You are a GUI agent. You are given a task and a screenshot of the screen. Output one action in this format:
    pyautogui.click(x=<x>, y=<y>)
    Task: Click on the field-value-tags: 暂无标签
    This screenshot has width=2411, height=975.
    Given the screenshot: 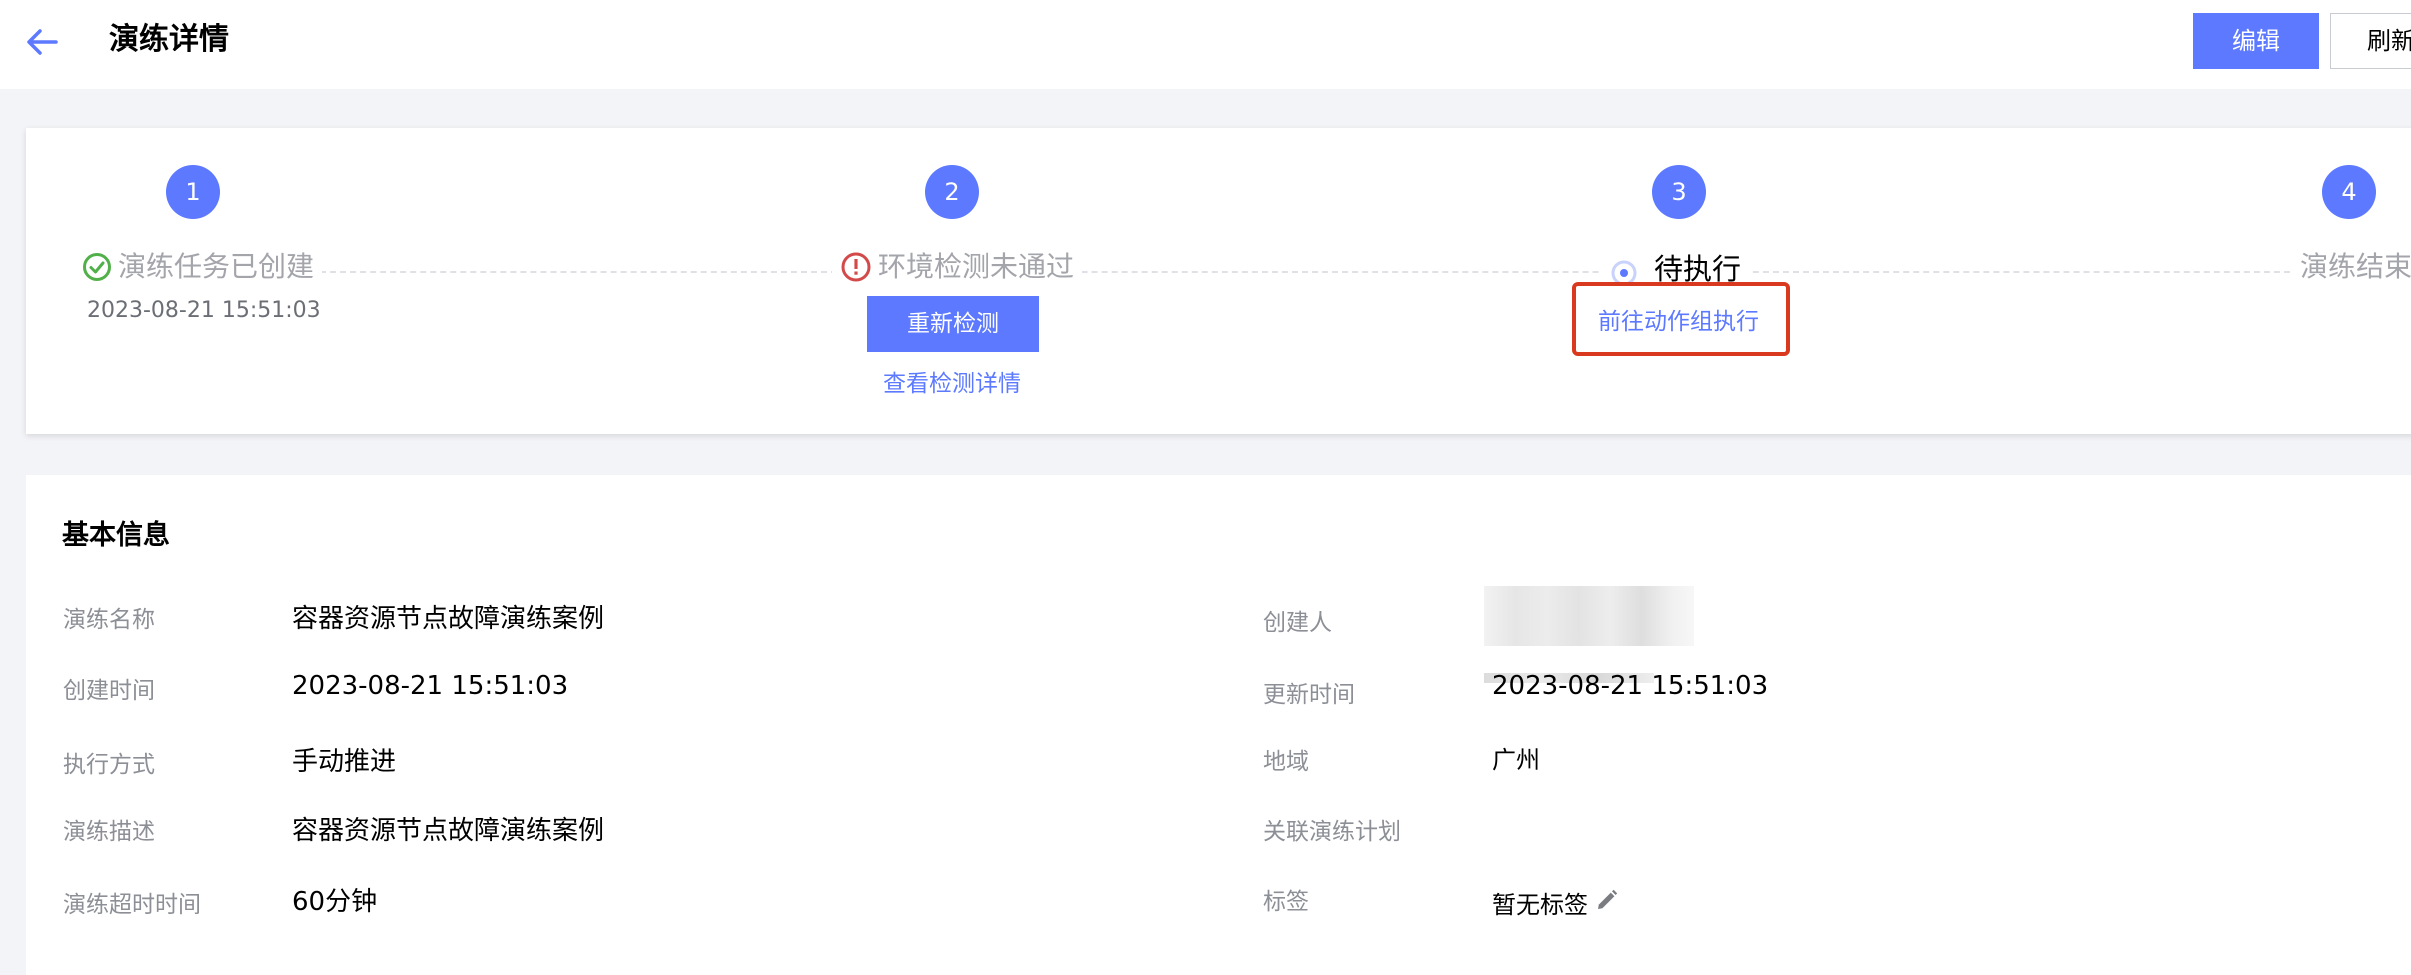 What is the action you would take?
    pyautogui.click(x=1540, y=905)
    